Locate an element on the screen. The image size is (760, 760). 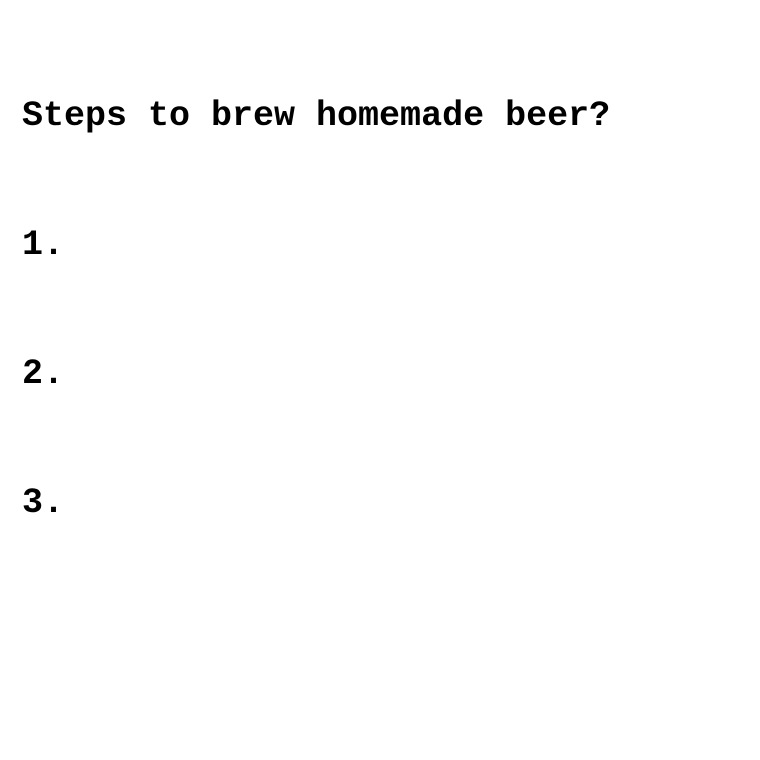
list-item-3: 3. is located at coordinates (43, 503).